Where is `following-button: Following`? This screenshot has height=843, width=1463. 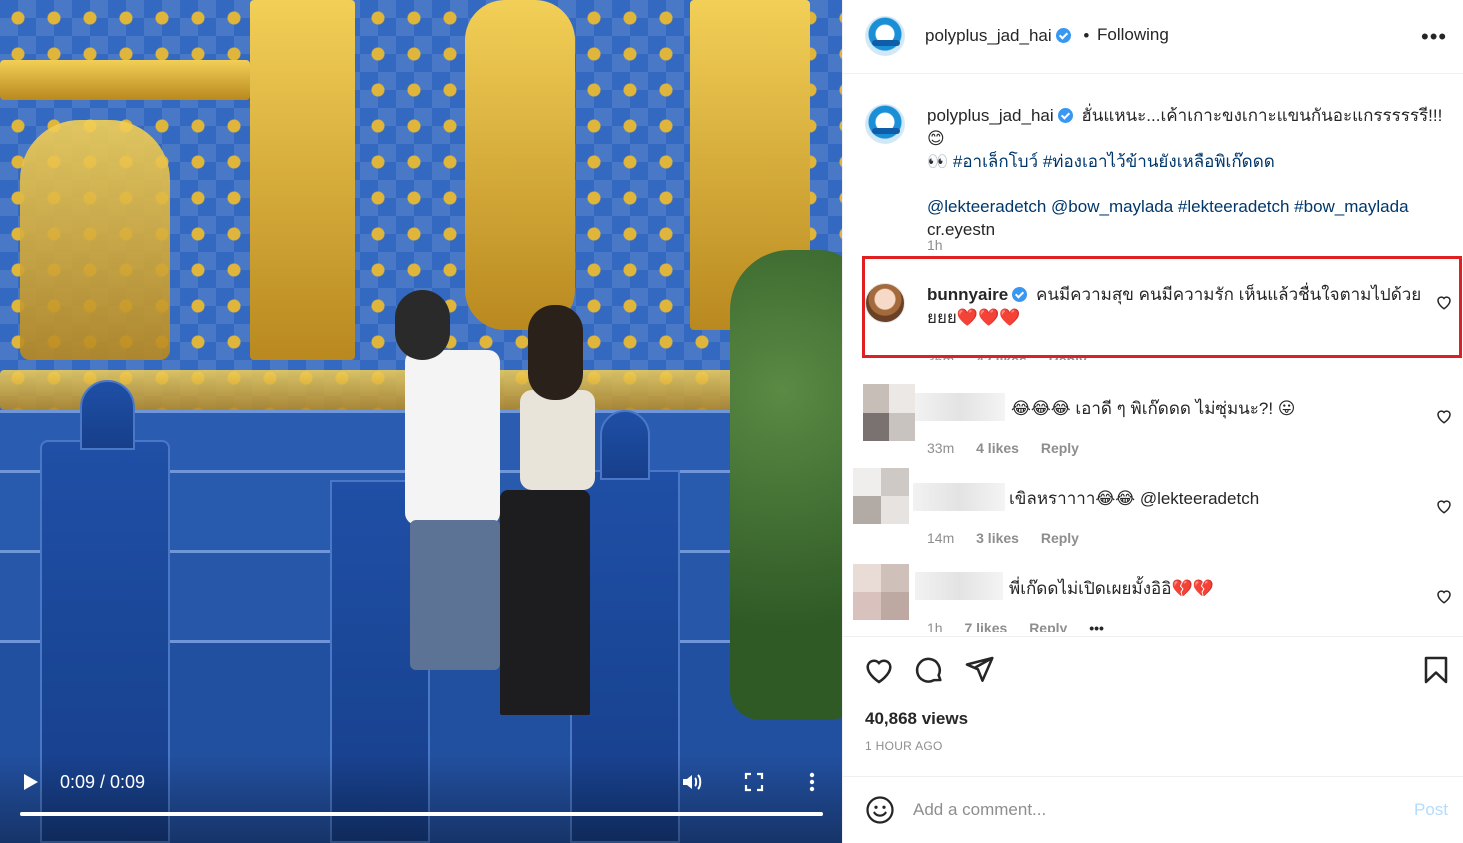
following-button: Following is located at coordinates (1133, 35).